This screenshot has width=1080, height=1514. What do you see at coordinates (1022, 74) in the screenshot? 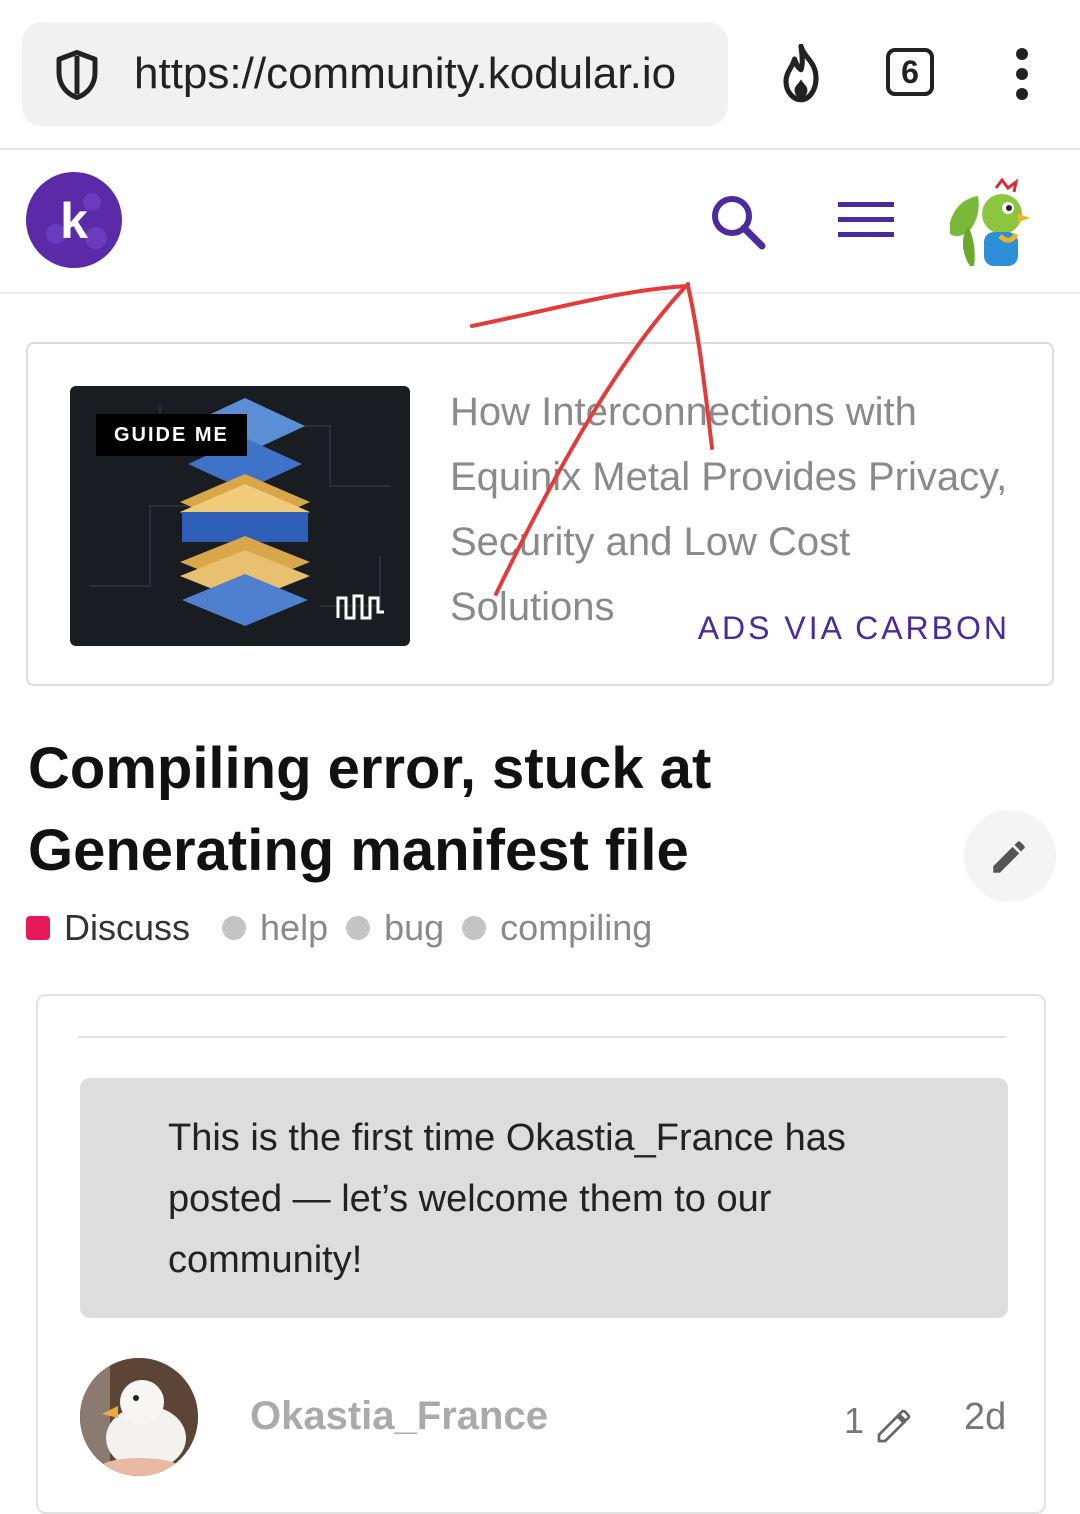
I see `more-vert-icon` at bounding box center [1022, 74].